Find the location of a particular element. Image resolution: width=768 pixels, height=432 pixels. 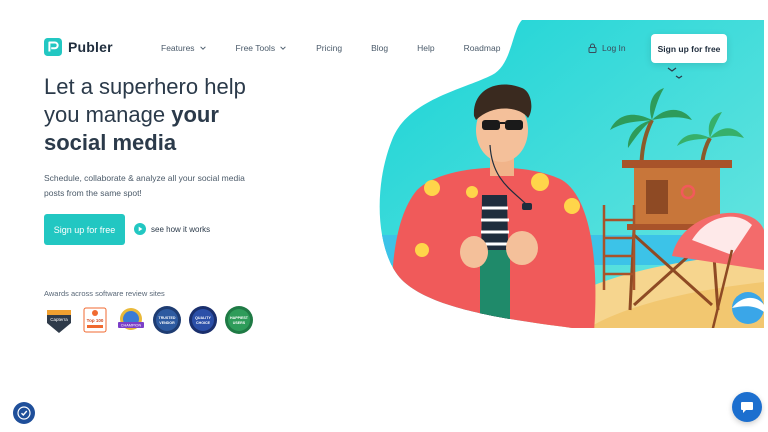

login-label: Log In is located at coordinates (614, 48).